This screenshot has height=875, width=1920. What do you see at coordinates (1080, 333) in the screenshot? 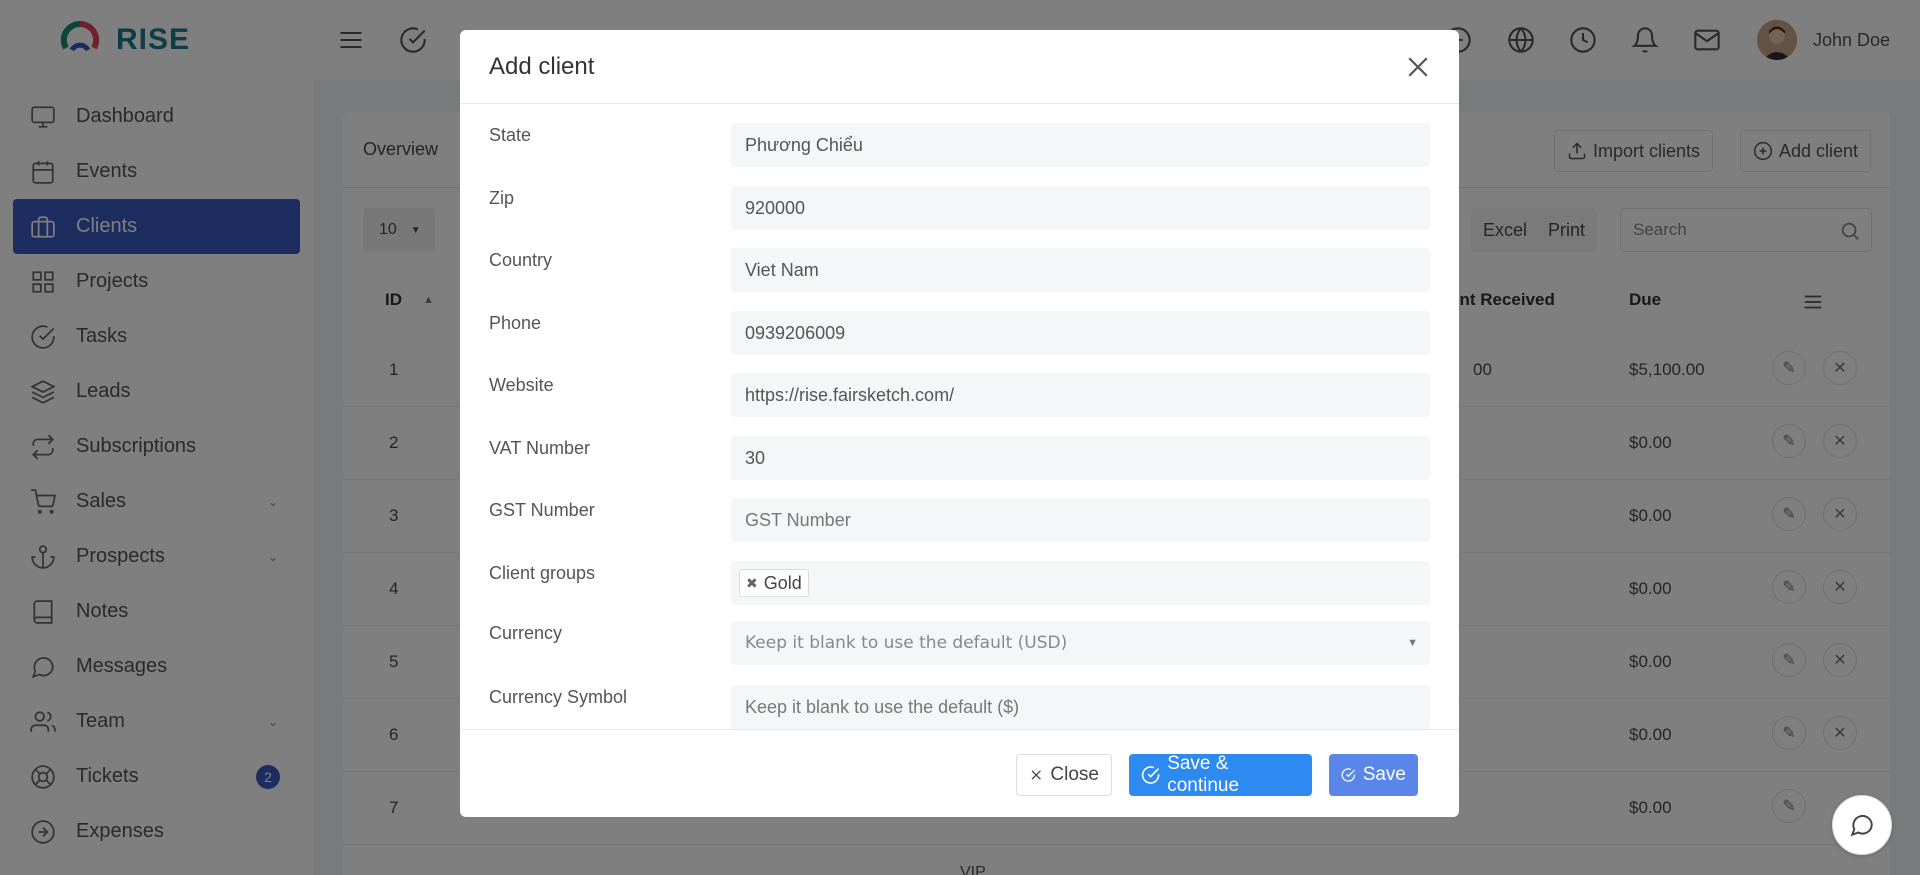
I see `phone-field: 0939206009` at bounding box center [1080, 333].